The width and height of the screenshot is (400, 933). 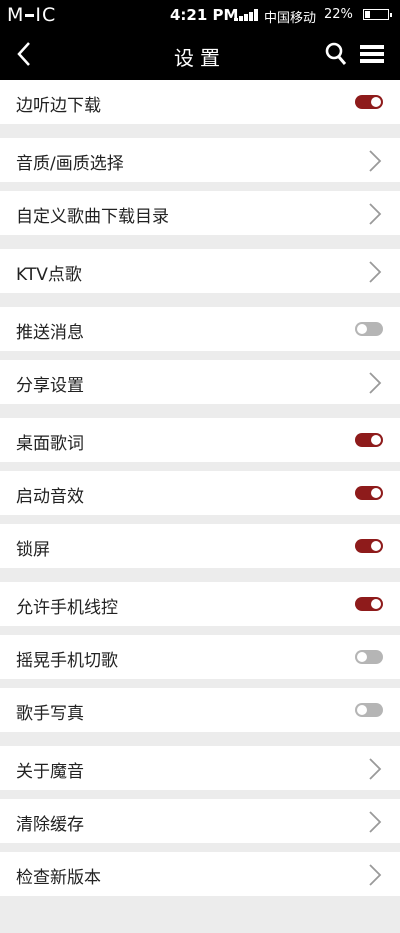 I want to click on settings-row-label: 歌手写真, so click(x=50, y=714).